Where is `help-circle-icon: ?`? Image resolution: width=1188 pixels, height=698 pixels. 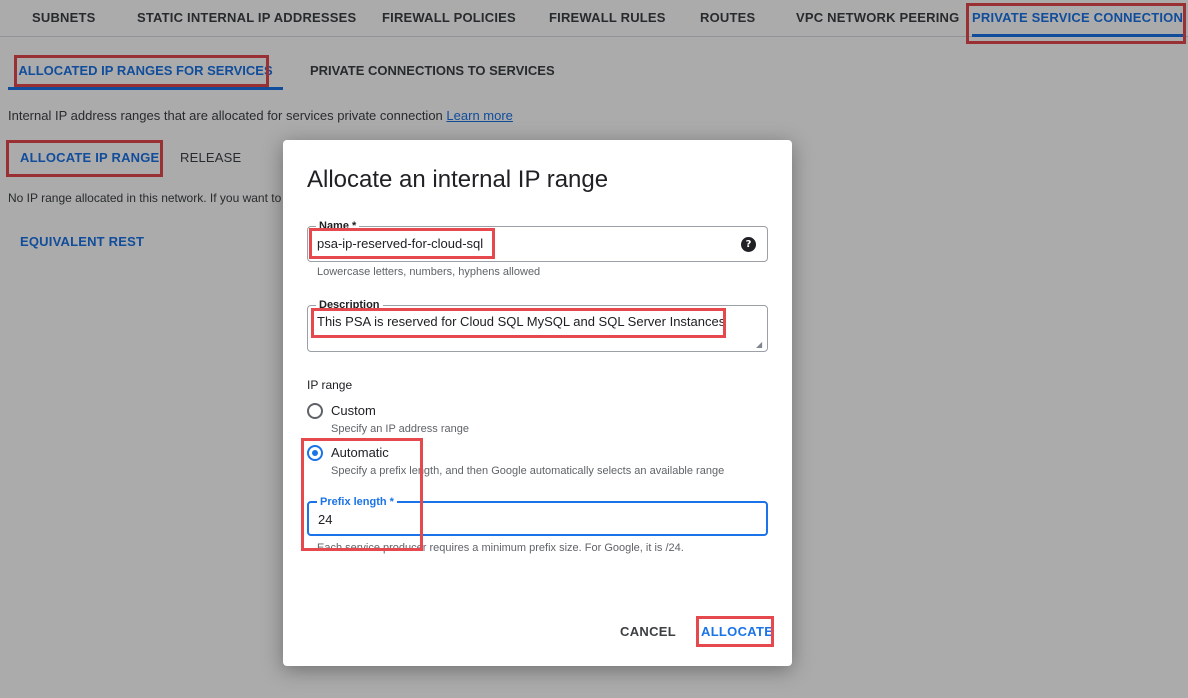 help-circle-icon: ? is located at coordinates (748, 244).